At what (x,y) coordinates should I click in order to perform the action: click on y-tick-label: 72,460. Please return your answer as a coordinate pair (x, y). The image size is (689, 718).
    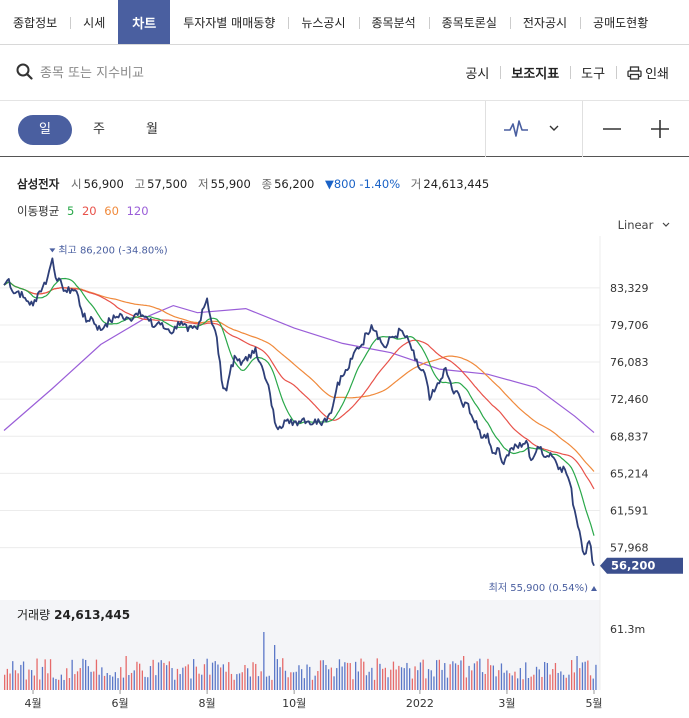
    Looking at the image, I should click on (629, 399).